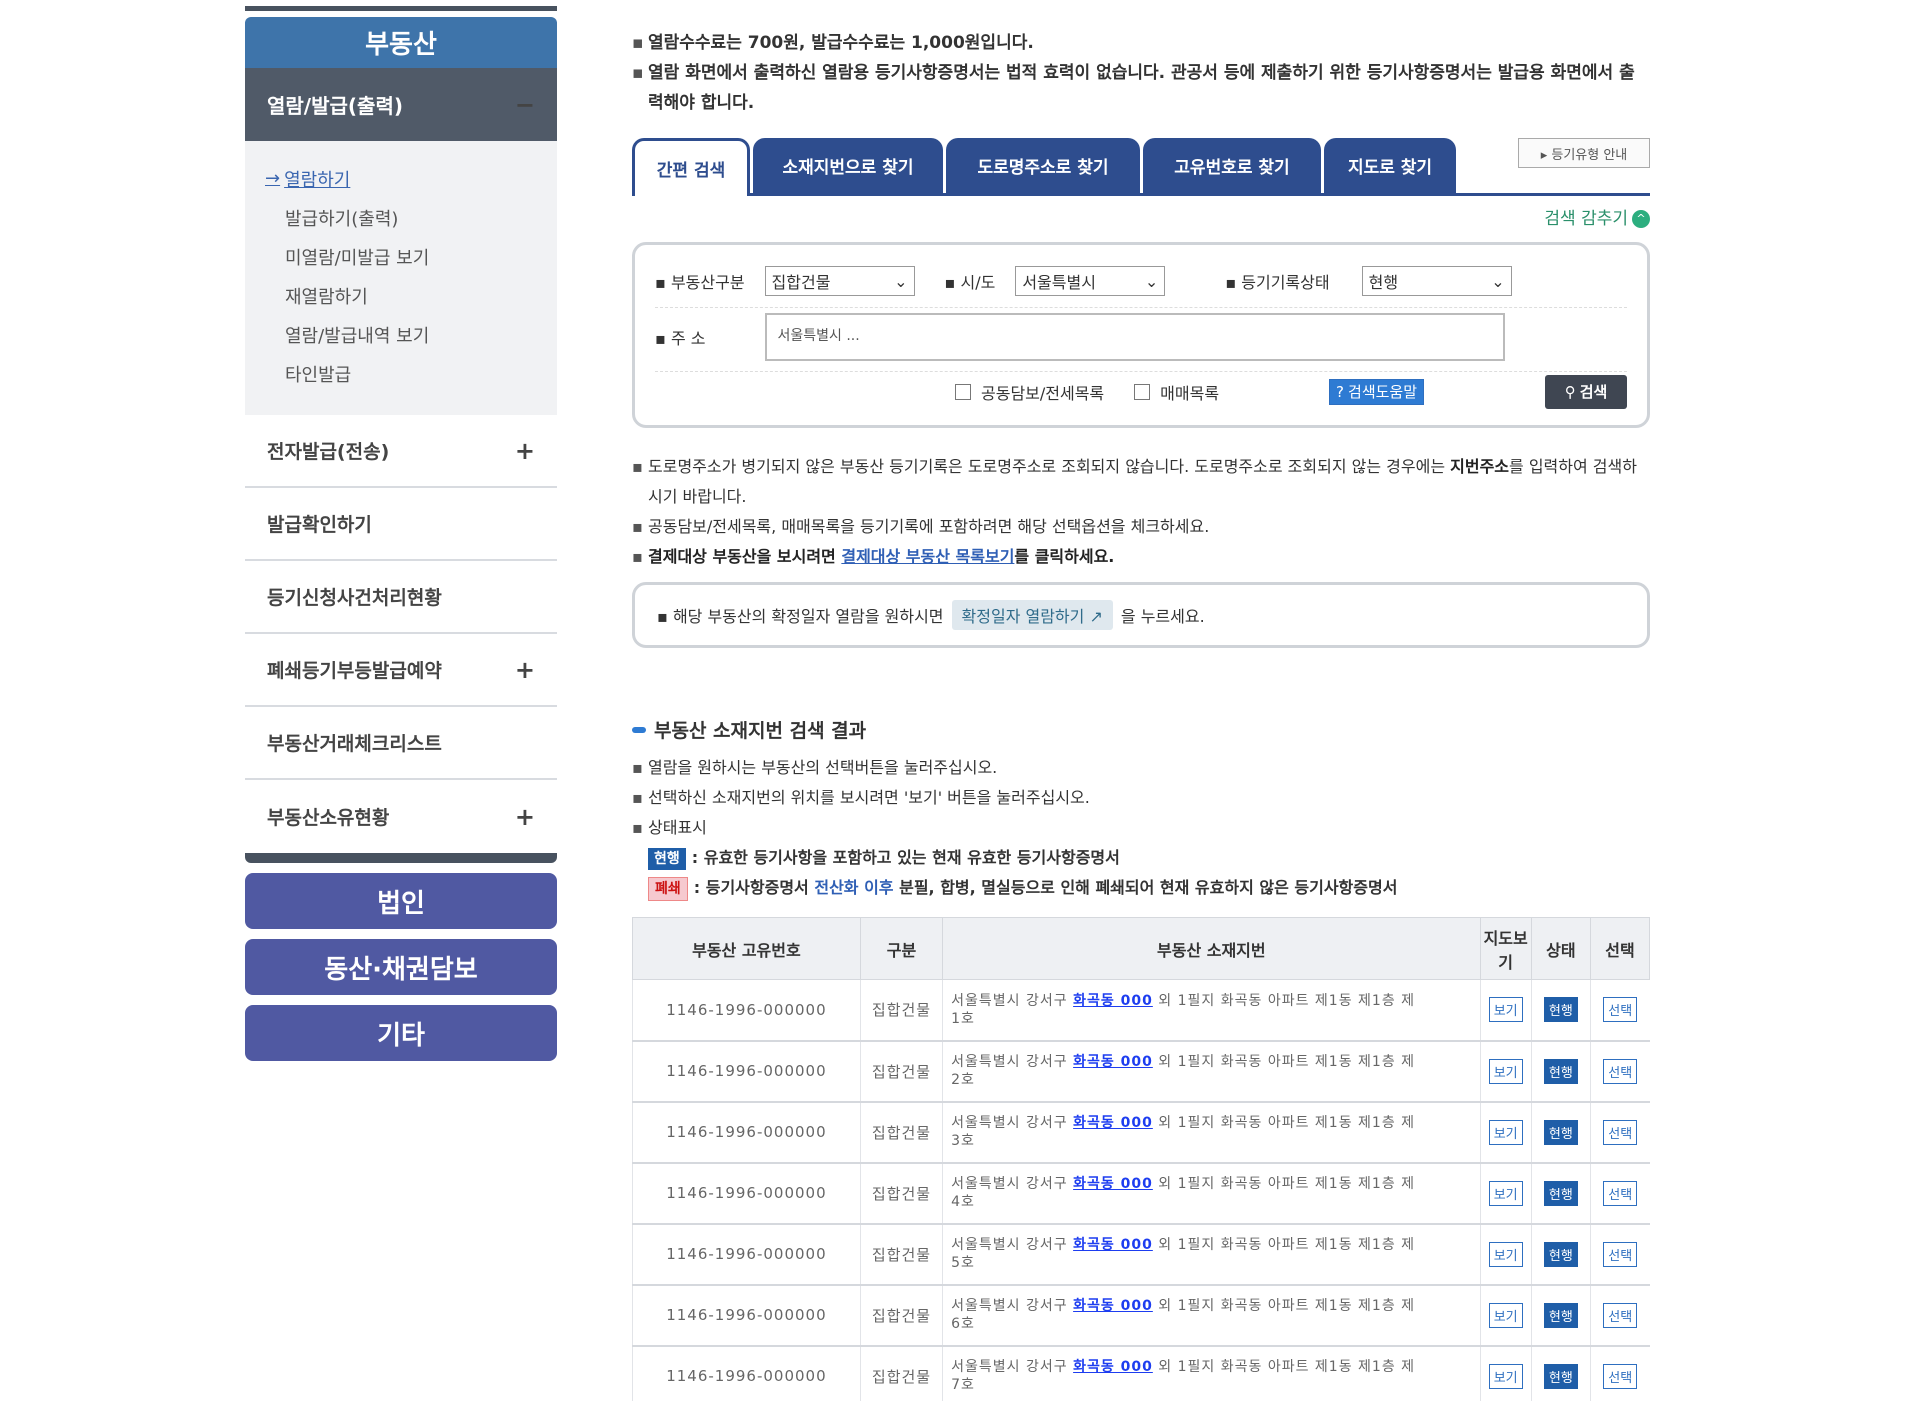  I want to click on sidebar-item-case-status: 등기신청사건처리현황, so click(401, 597).